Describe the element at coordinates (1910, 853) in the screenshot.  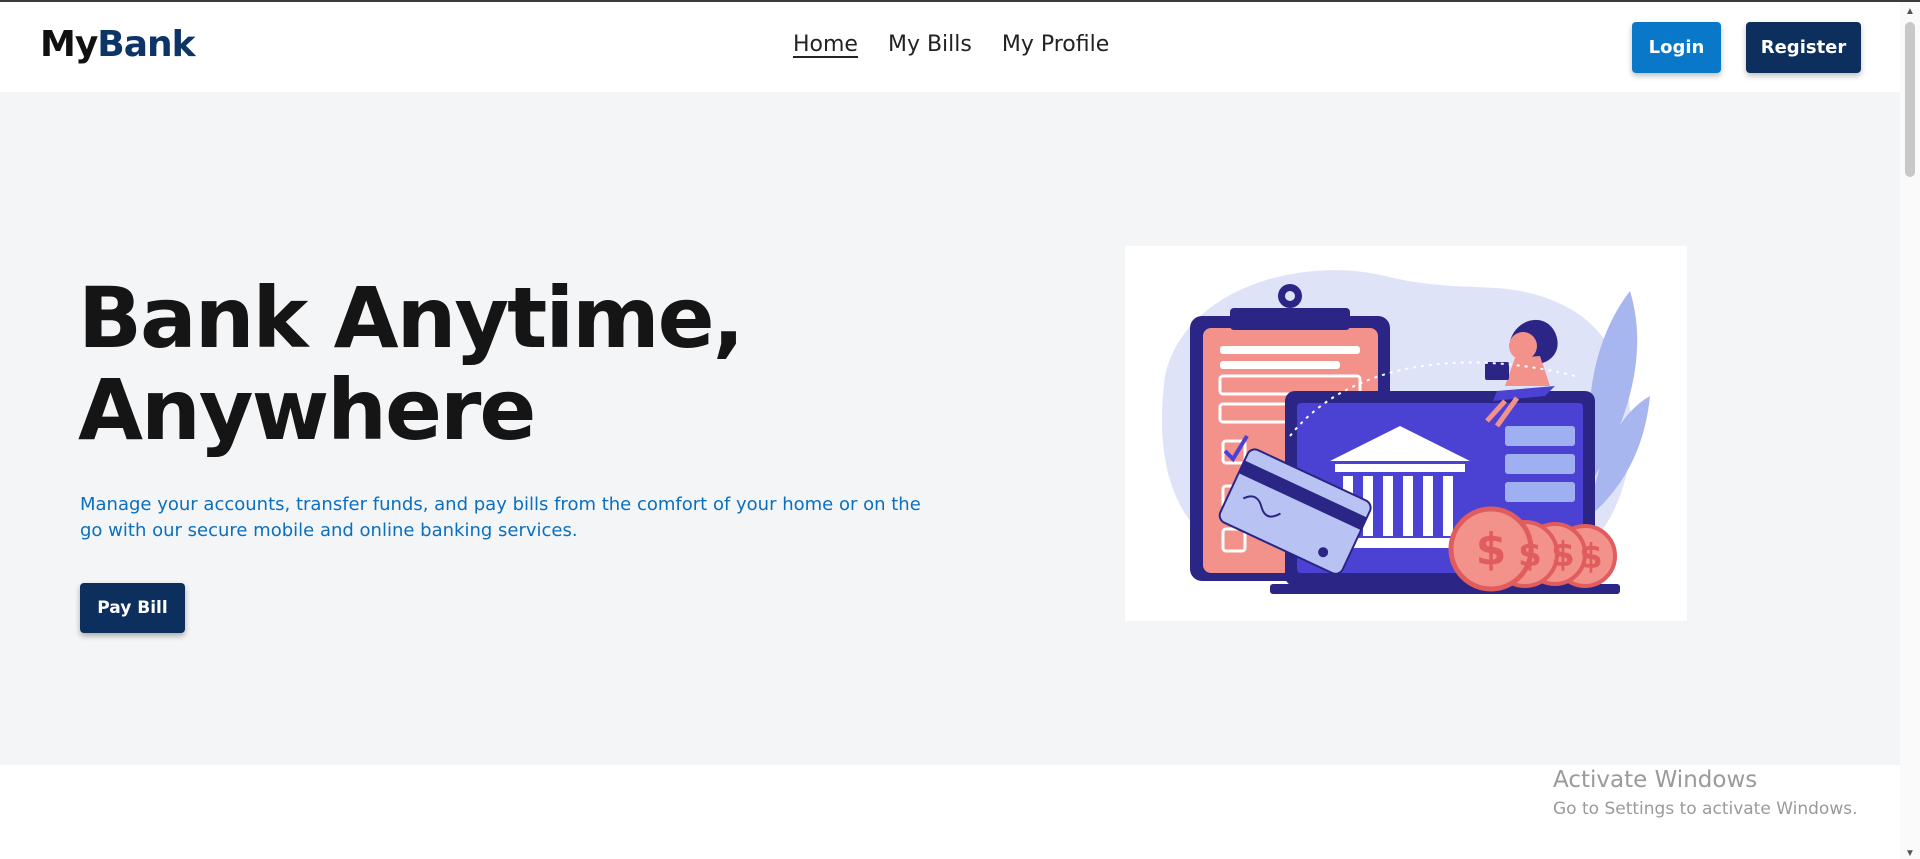
I see `scroll-down-arrow-icon: ▼` at that location.